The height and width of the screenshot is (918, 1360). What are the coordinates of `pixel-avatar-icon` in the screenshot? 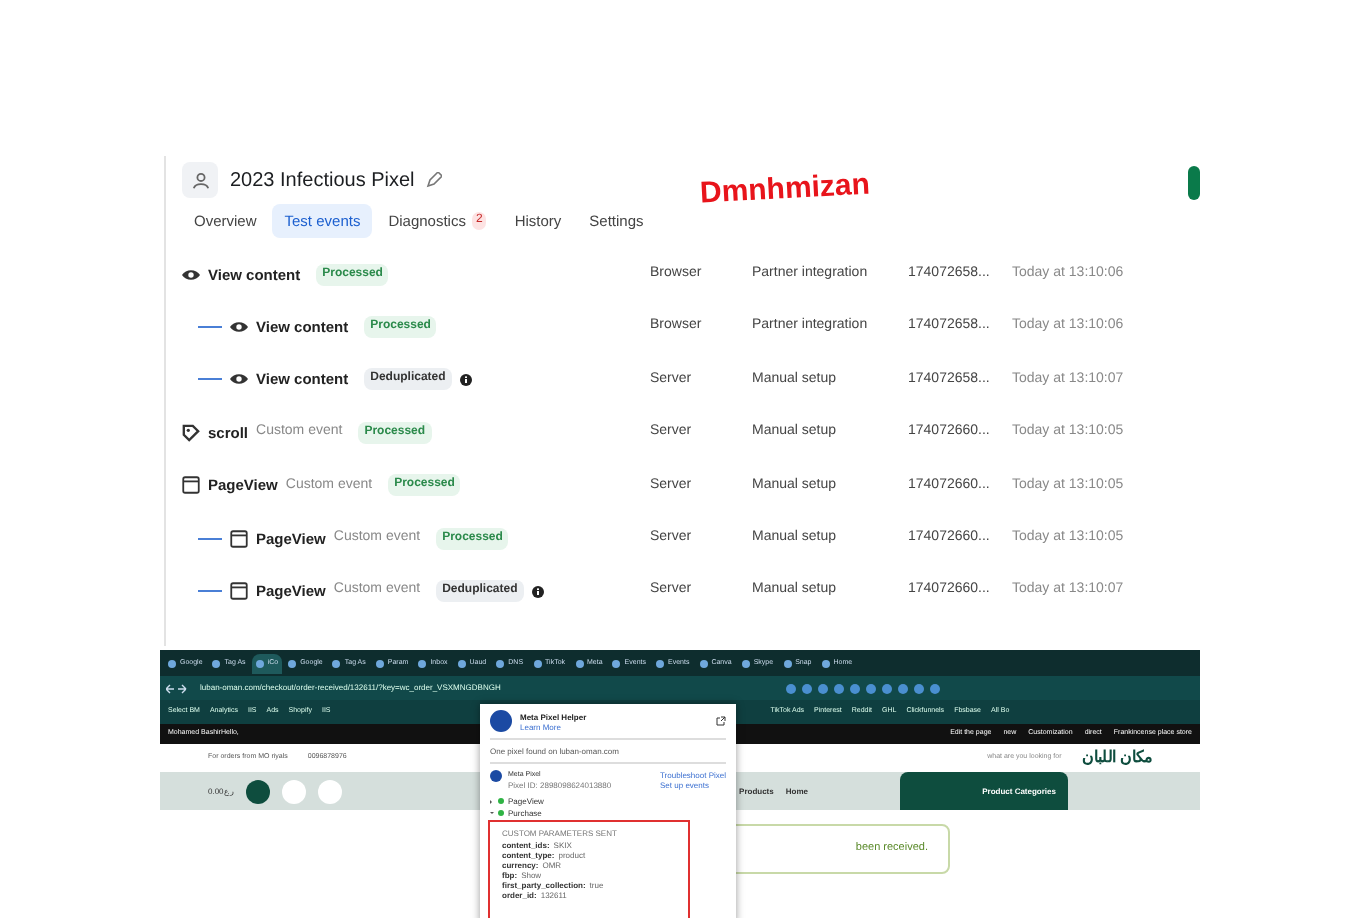 It's located at (496, 776).